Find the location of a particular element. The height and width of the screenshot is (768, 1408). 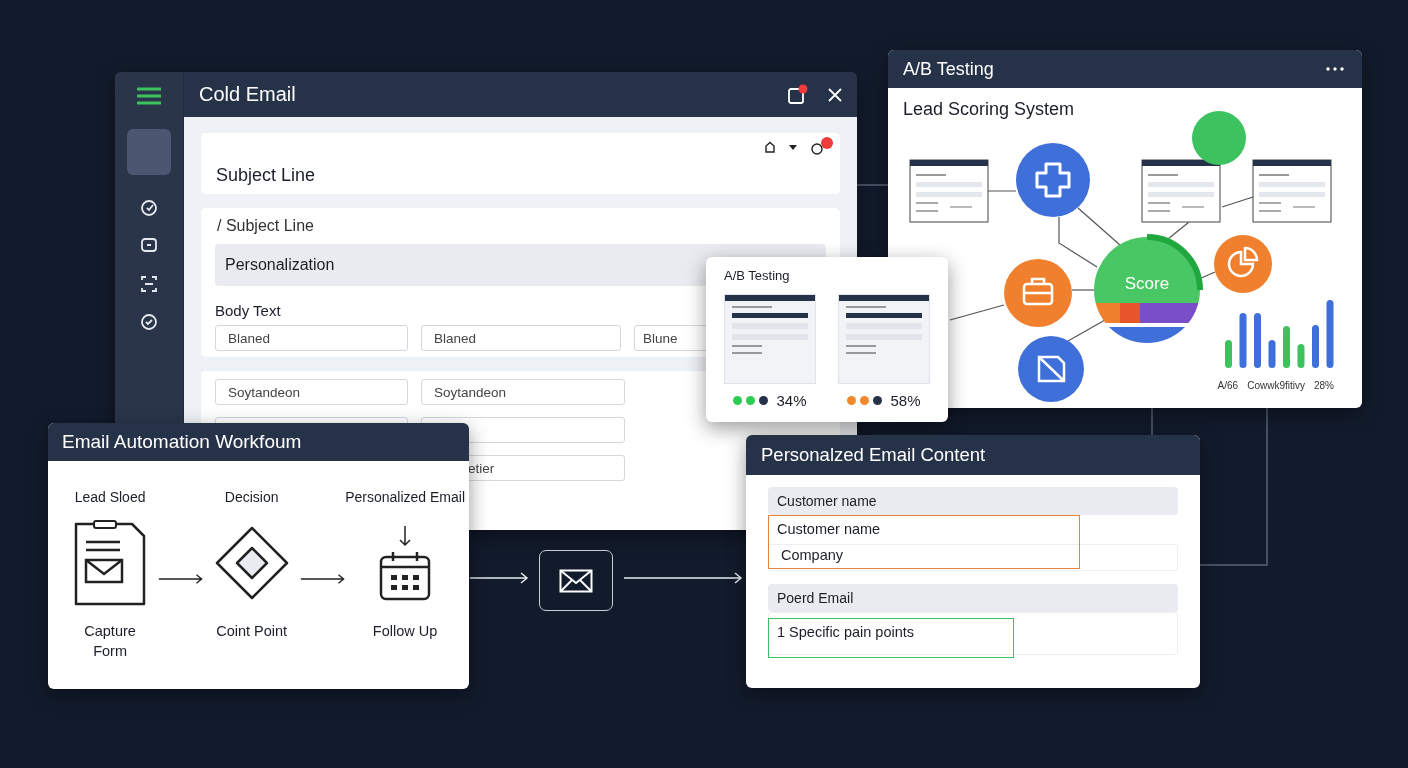

home-icon is located at coordinates (770, 147).